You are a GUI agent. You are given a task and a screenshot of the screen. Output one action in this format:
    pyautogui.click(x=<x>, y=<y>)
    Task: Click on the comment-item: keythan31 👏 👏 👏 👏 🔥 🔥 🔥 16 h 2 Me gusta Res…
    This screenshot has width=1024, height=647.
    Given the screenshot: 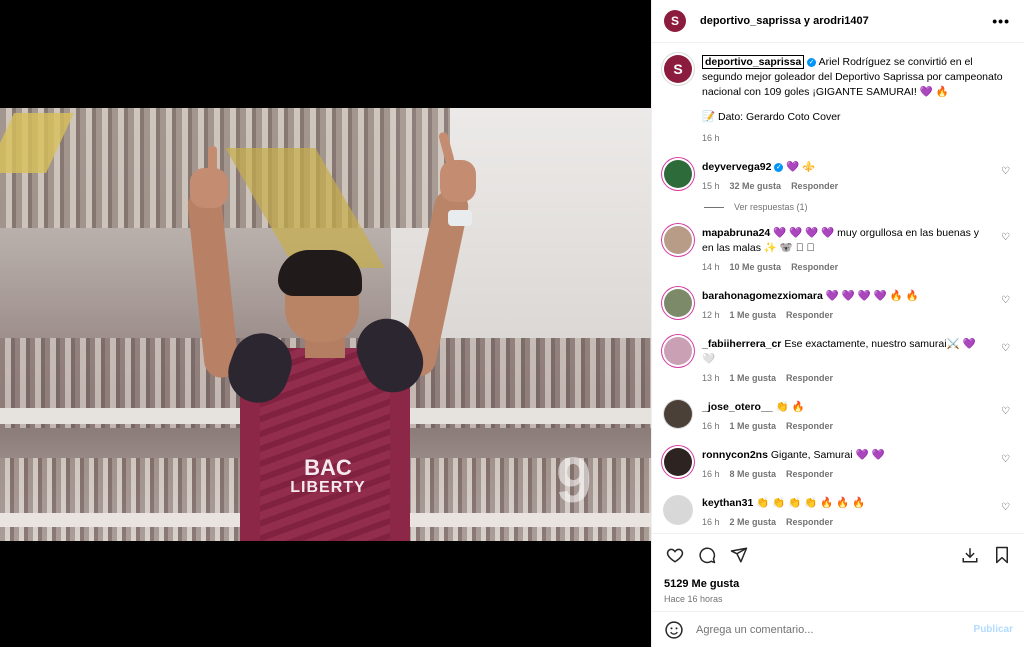 What is the action you would take?
    pyautogui.click(x=838, y=513)
    